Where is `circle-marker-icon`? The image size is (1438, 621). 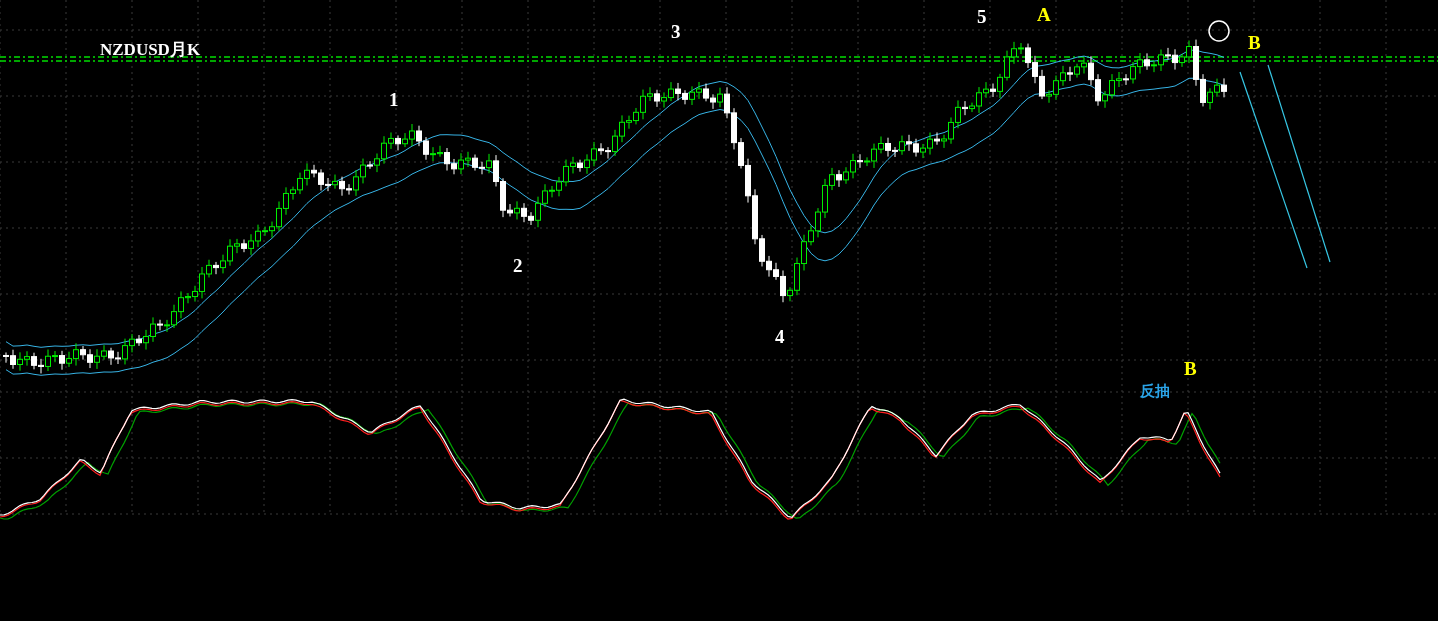
circle-marker-icon is located at coordinates (1219, 31).